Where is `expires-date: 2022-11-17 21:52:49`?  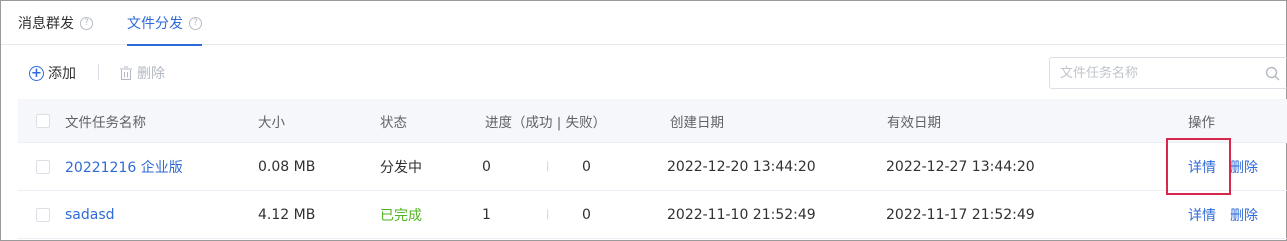 expires-date: 2022-11-17 21:52:49 is located at coordinates (960, 214).